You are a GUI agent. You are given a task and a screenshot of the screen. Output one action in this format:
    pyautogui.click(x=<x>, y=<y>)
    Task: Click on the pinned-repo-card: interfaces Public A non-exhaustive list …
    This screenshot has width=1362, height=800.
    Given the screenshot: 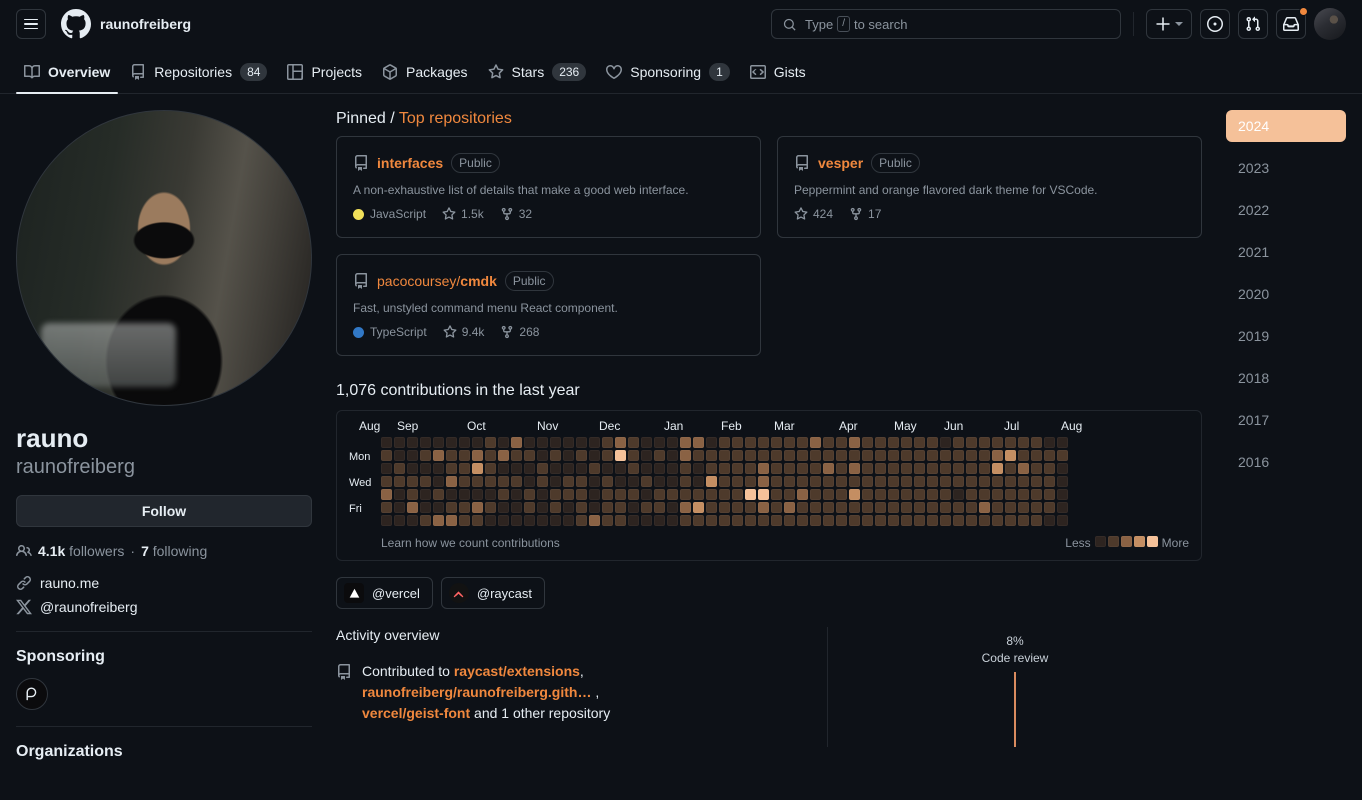 What is the action you would take?
    pyautogui.click(x=548, y=187)
    